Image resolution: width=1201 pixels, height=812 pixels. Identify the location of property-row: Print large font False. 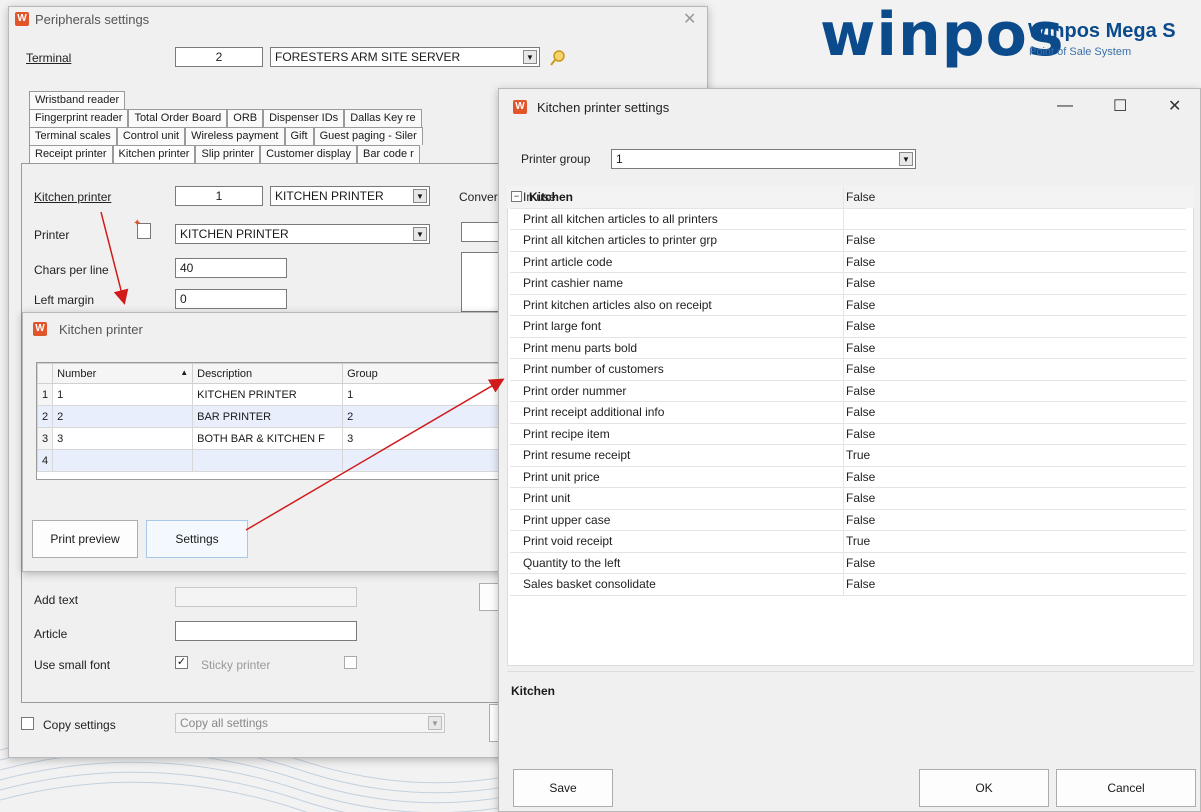
(848, 327).